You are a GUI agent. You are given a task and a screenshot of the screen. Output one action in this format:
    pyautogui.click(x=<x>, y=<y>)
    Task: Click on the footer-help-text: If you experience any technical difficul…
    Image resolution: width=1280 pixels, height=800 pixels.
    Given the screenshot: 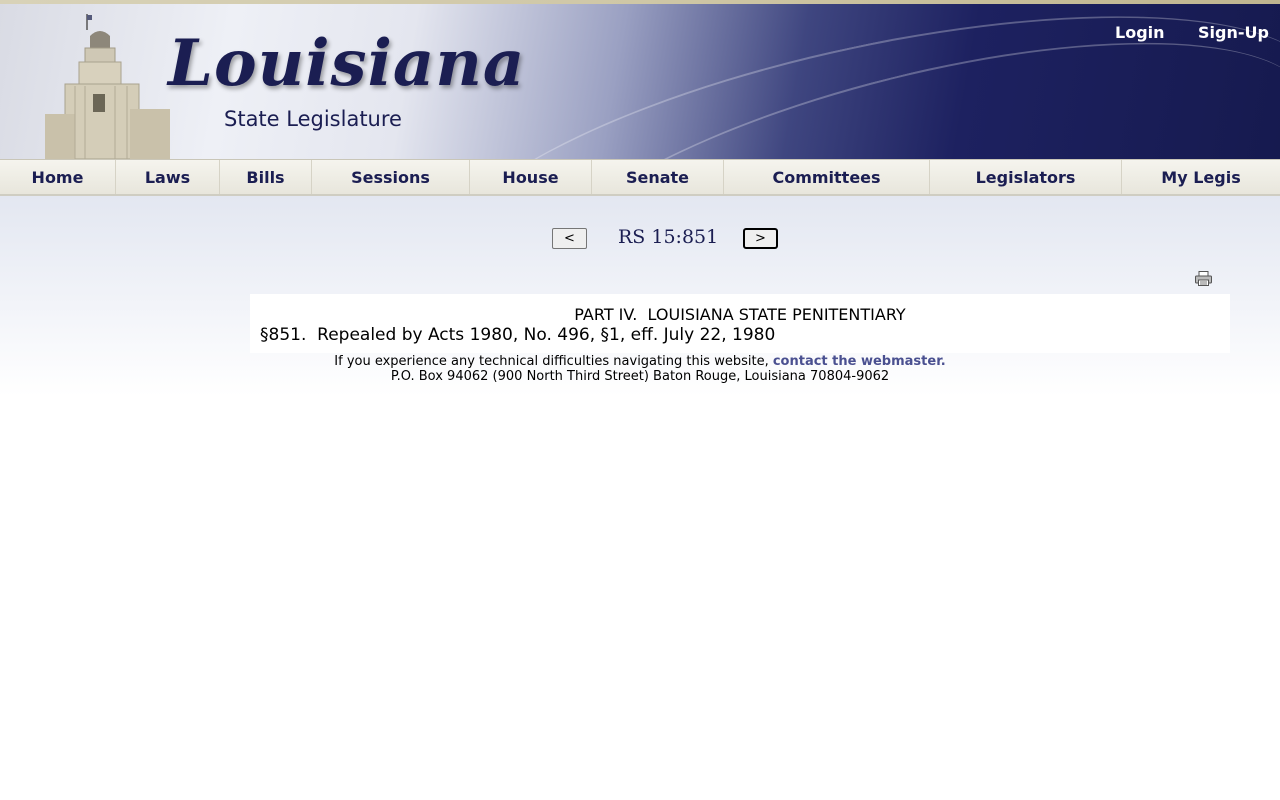 What is the action you would take?
    pyautogui.click(x=553, y=361)
    